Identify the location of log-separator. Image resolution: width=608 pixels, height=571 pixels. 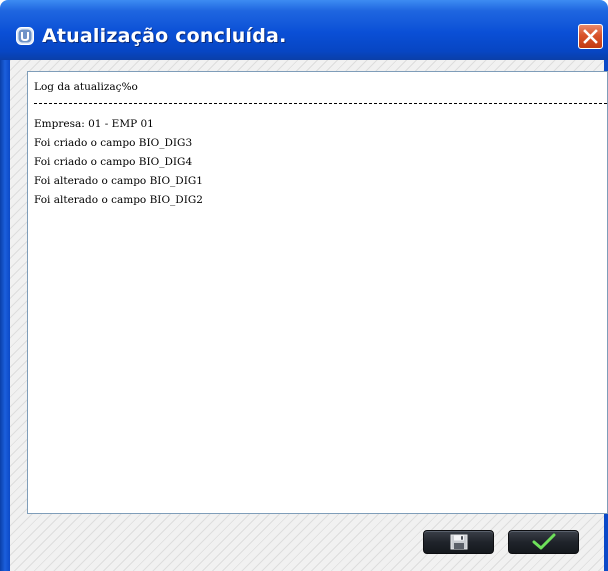
(320, 103).